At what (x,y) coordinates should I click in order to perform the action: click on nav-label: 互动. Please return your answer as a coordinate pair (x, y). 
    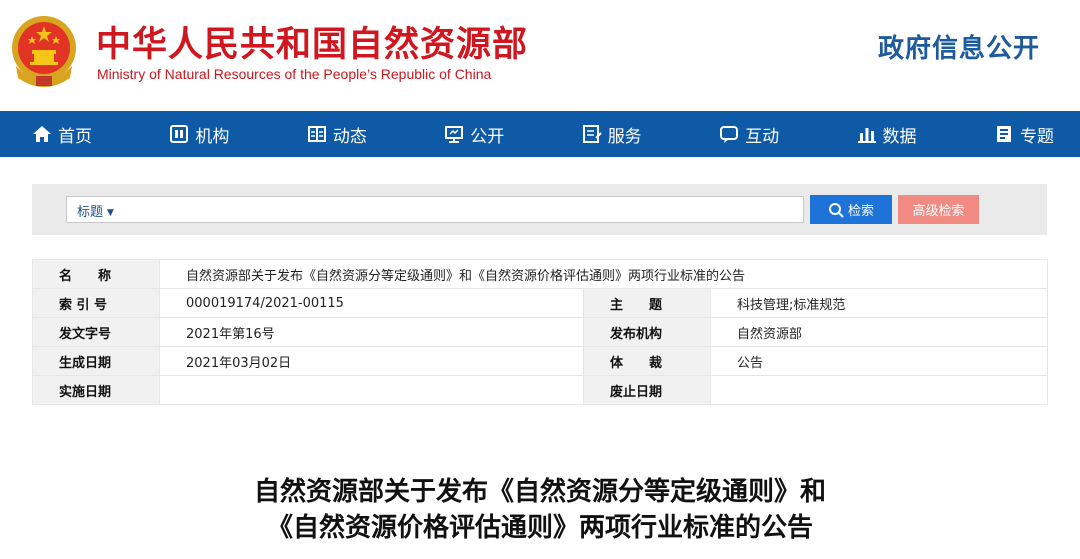
    Looking at the image, I should click on (762, 136).